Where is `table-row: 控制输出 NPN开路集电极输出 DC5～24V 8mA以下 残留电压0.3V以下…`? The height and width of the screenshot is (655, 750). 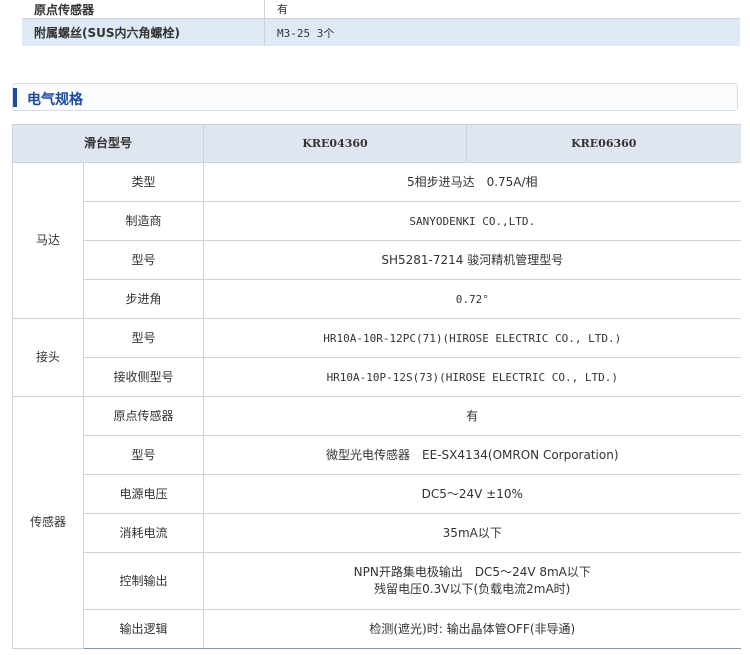 table-row: 控制输出 NPN开路集电极输出 DC5～24V 8mA以下 残留电压0.3V以下… is located at coordinates (377, 581).